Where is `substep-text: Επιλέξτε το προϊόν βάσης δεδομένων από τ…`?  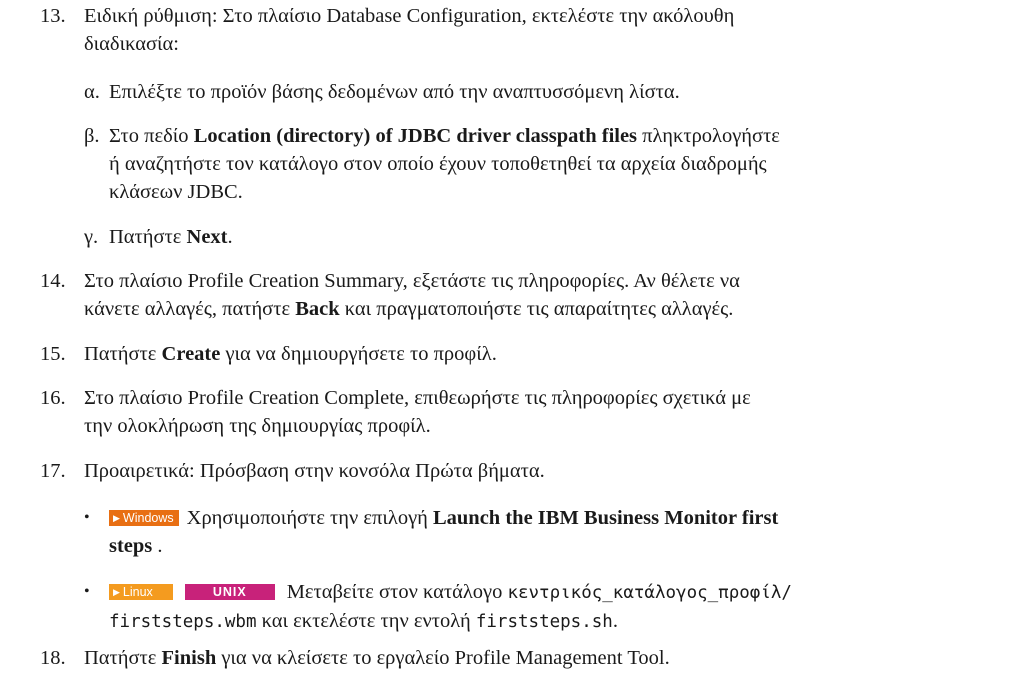
substep-text: Επιλέξτε το προϊόν βάσης δεδομένων από τ… is located at coordinates (394, 92).